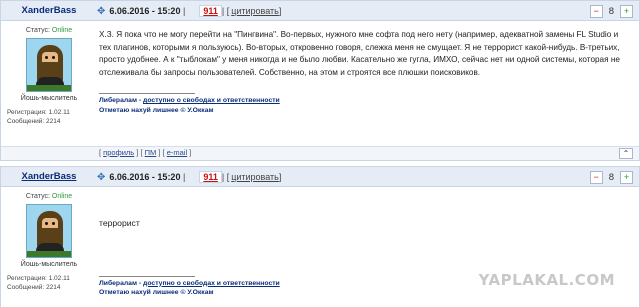 The image size is (640, 307). Describe the element at coordinates (118, 152) in the screenshot. I see `profile-link: профиль` at that location.